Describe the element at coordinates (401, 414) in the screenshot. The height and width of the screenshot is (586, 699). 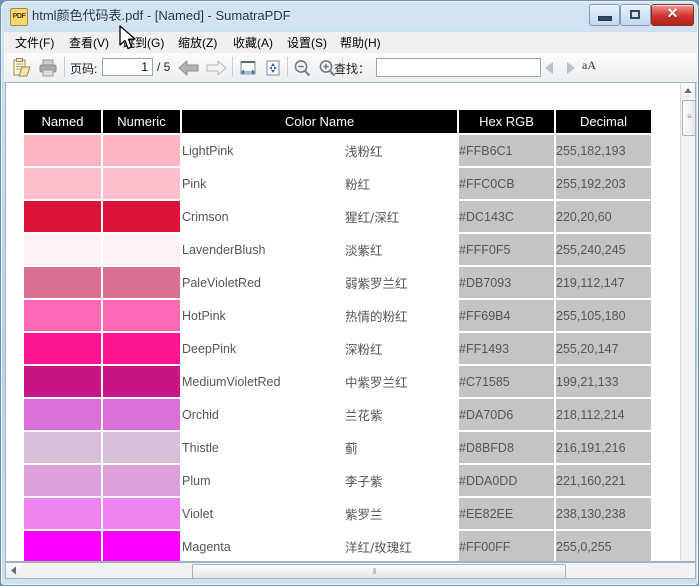
I see `color-name-cn: 兰花紫` at that location.